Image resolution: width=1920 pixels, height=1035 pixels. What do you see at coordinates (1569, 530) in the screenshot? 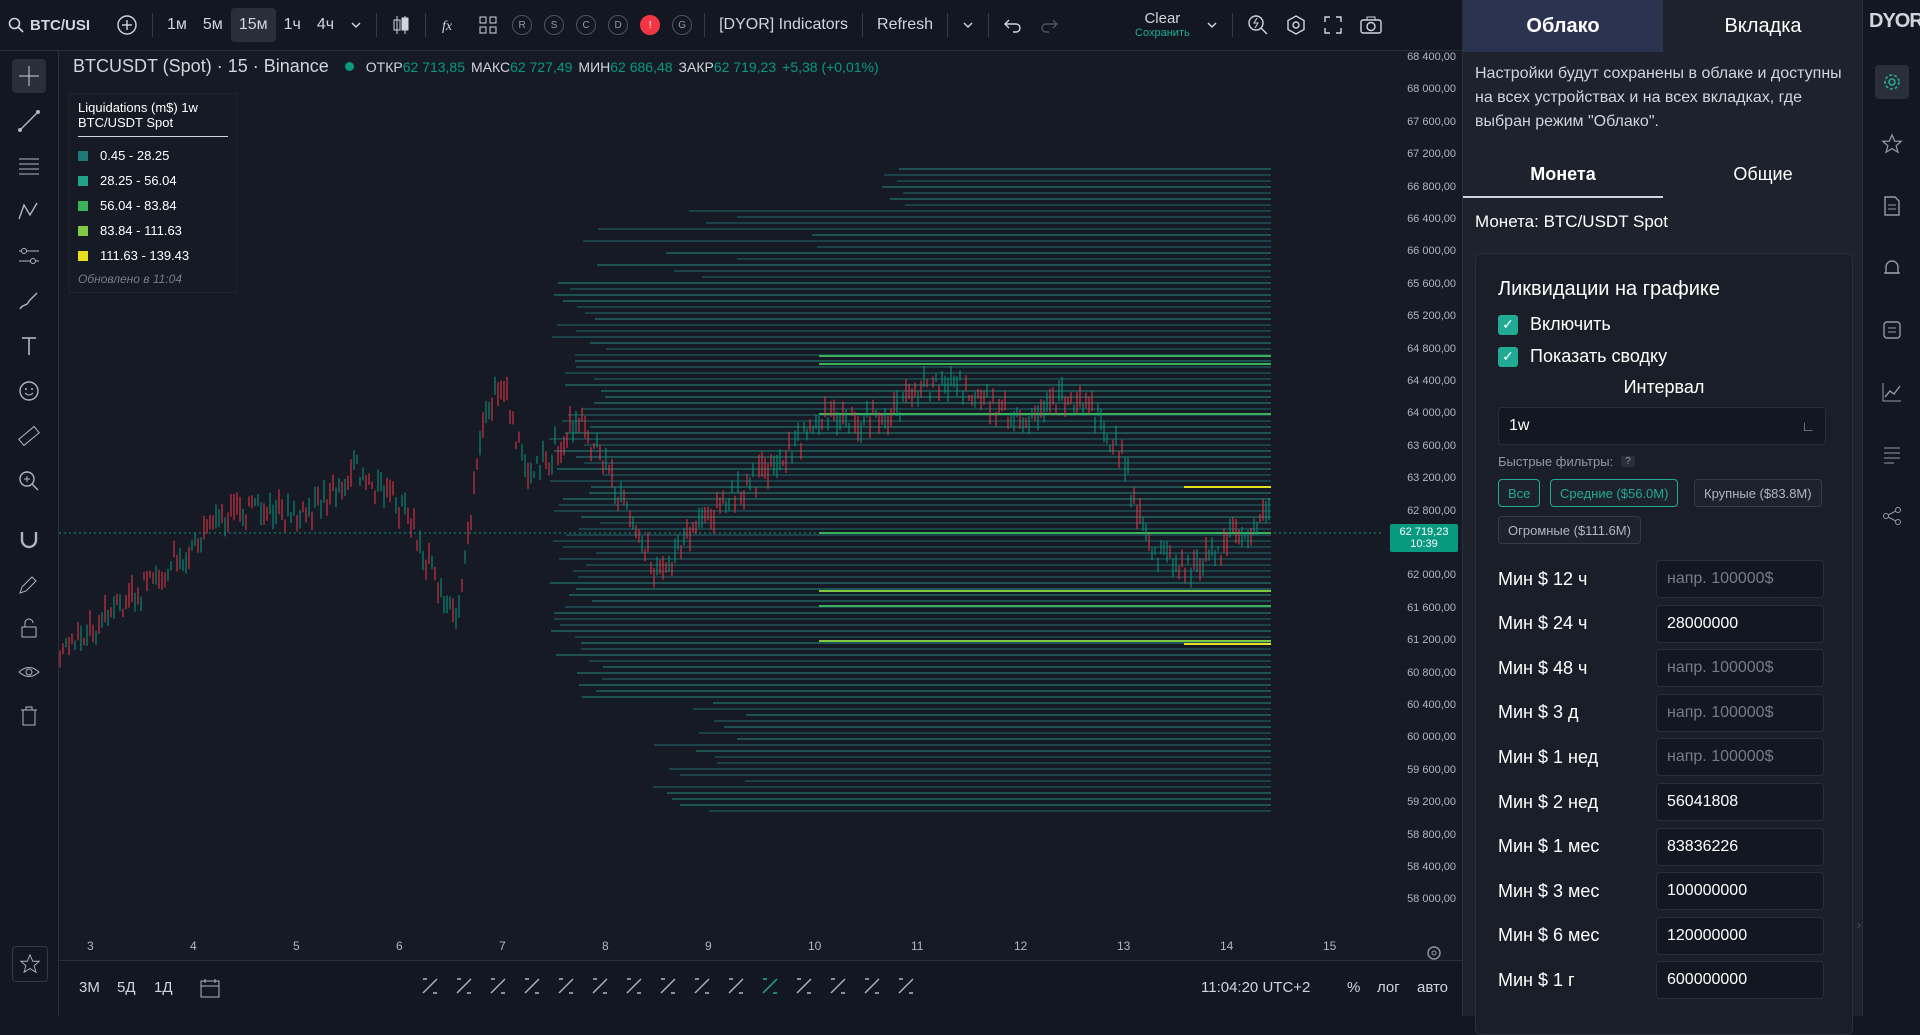
I see `filter-huge: Огромные ($111.6M)` at bounding box center [1569, 530].